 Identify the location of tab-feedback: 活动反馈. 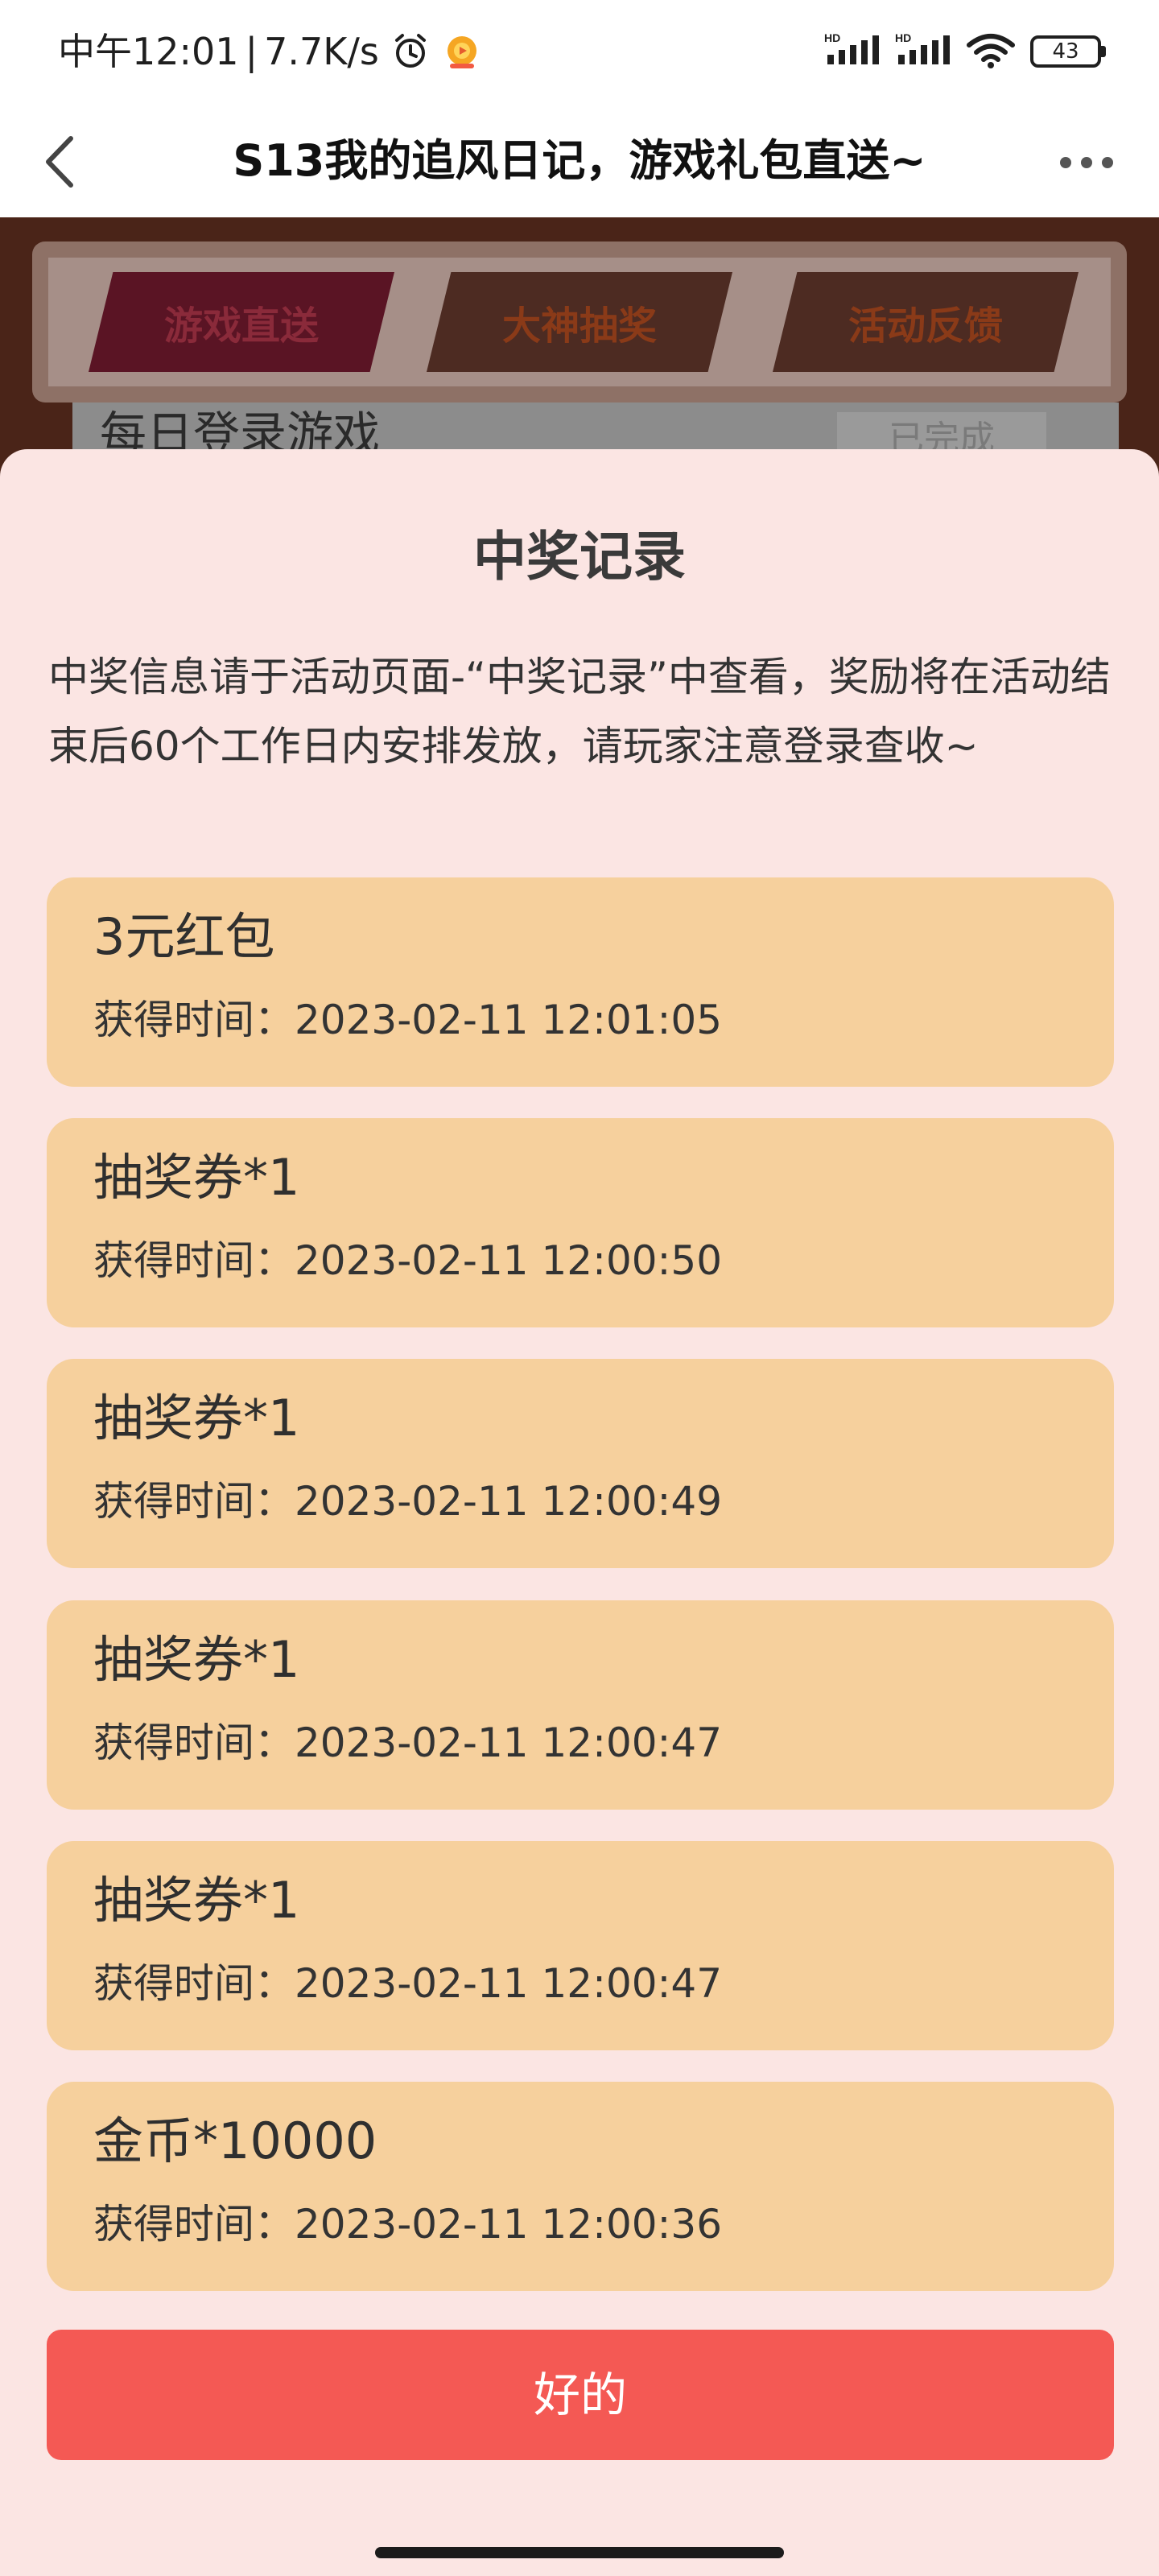
(926, 322).